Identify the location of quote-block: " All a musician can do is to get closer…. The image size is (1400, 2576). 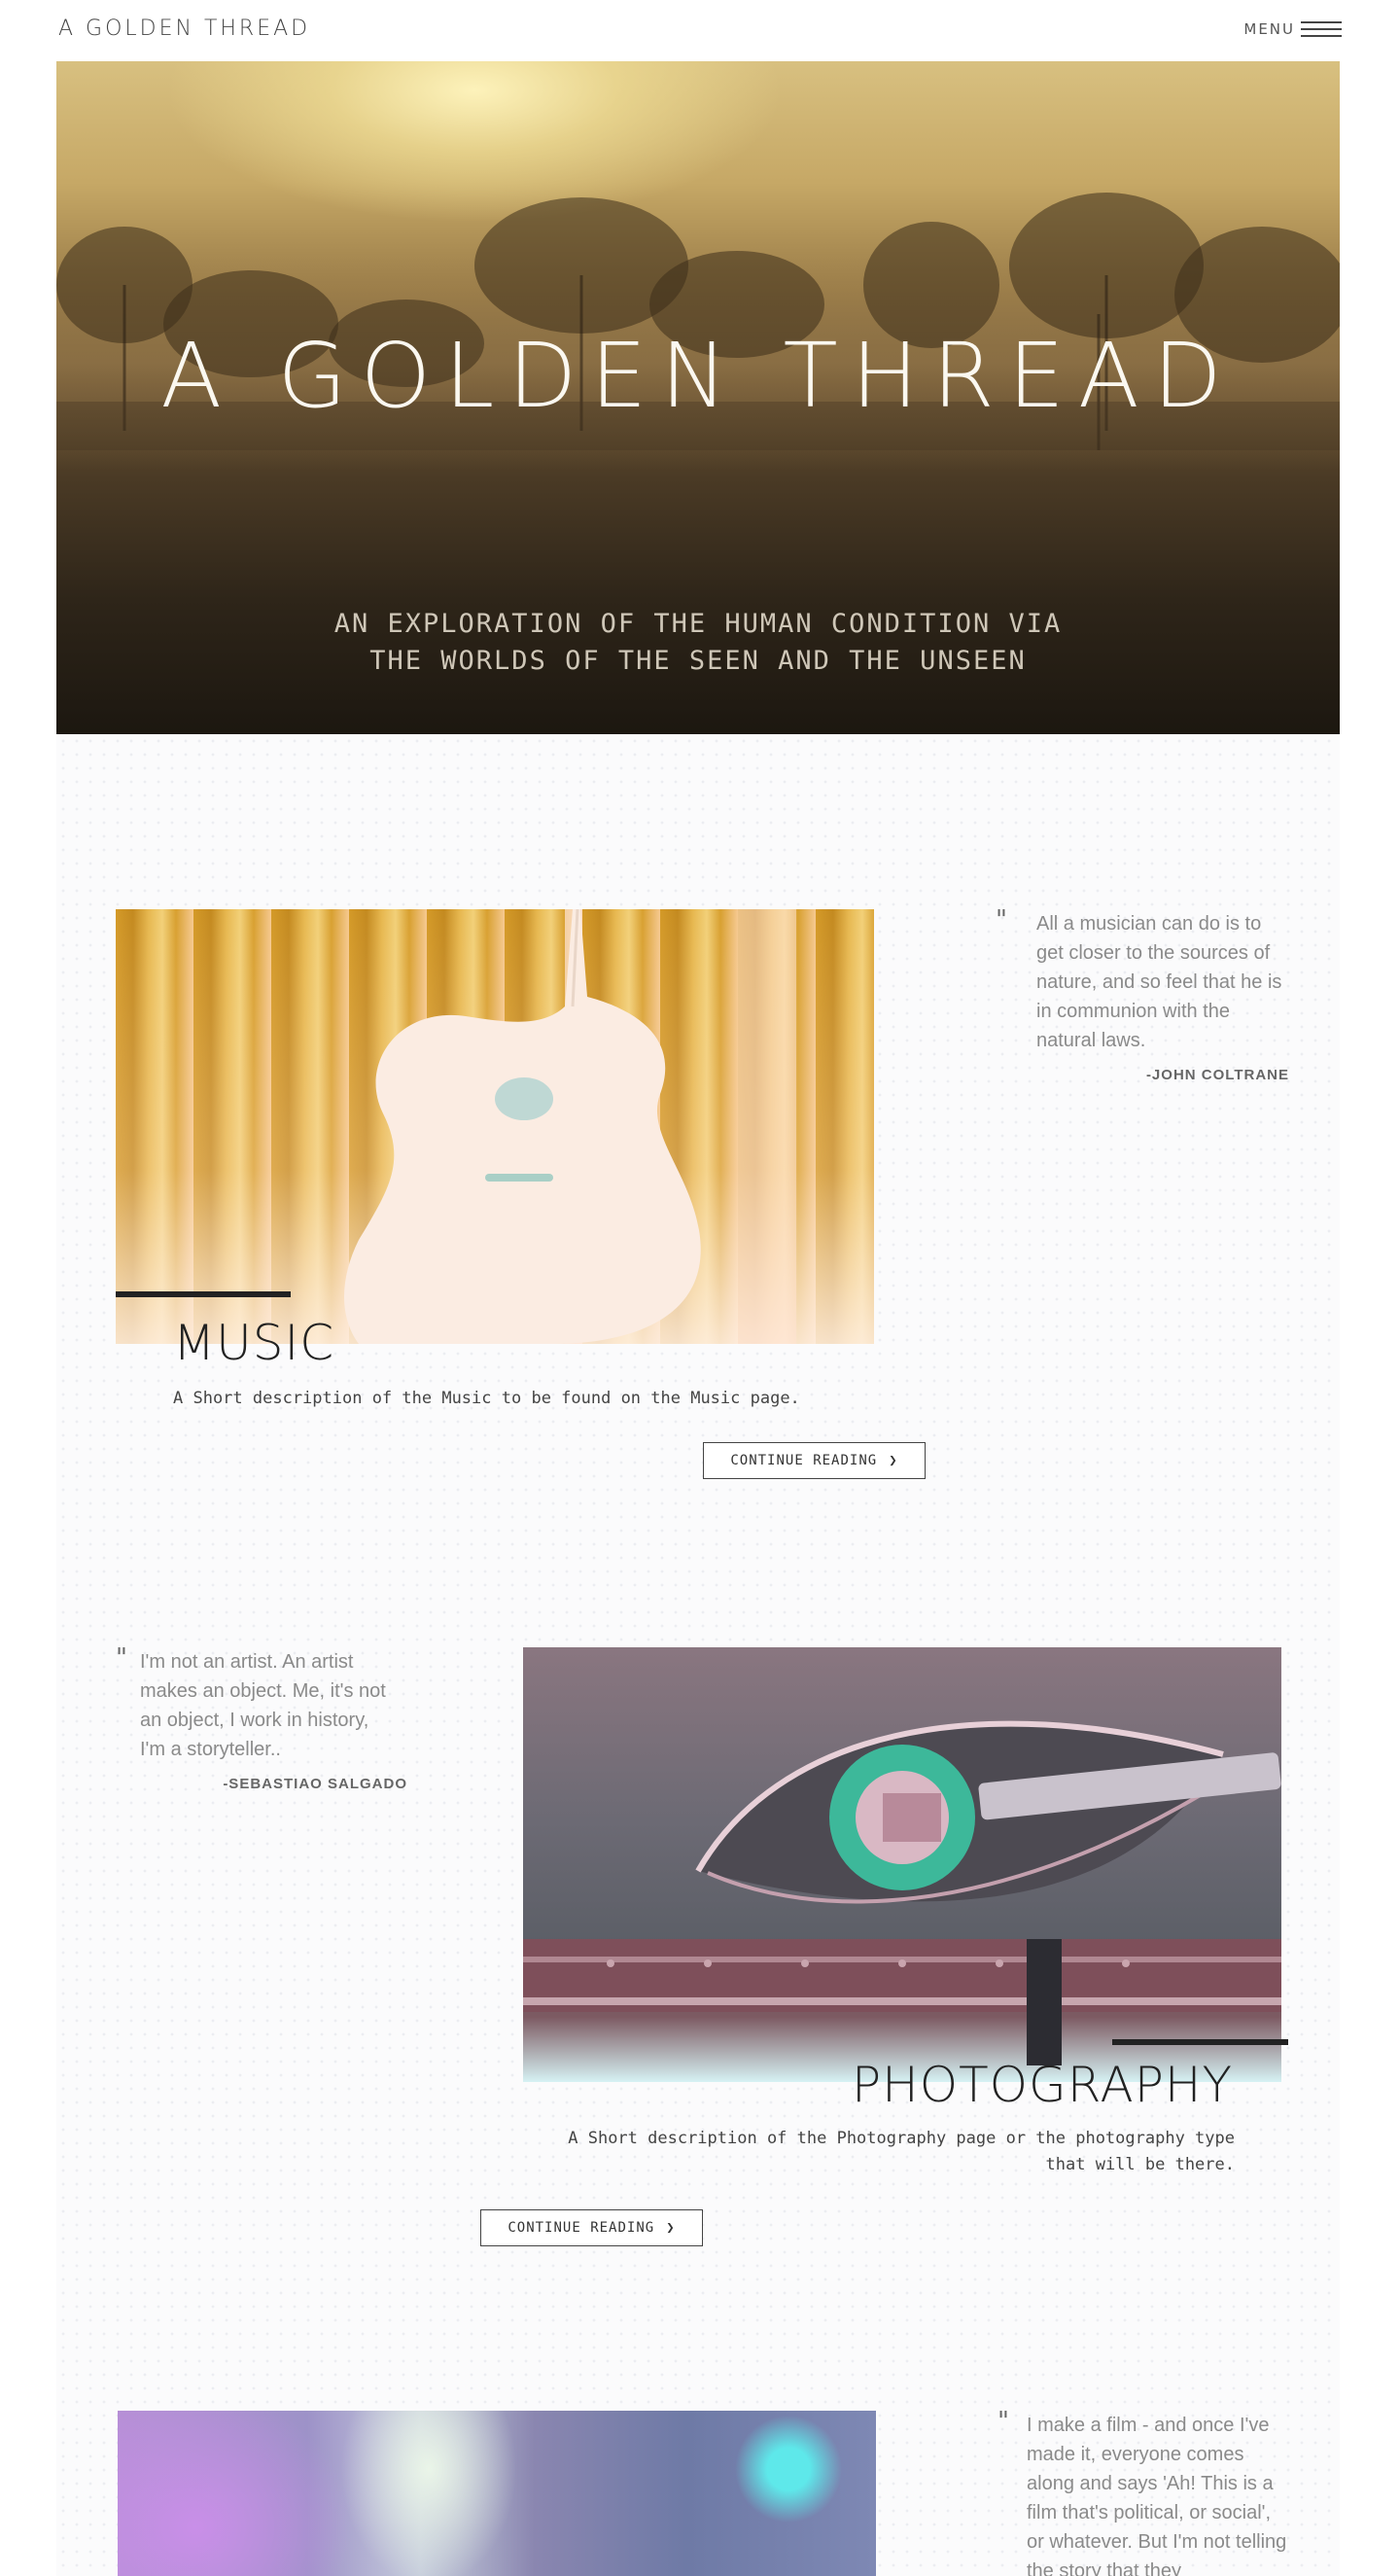
(1142, 994).